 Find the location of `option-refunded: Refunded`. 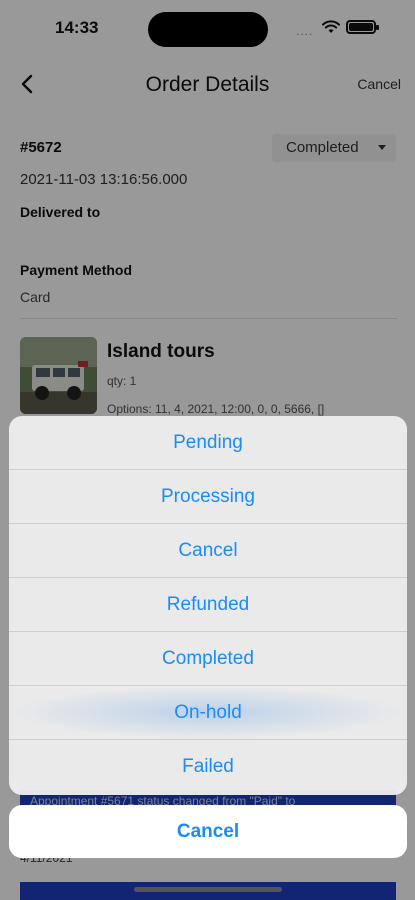

option-refunded: Refunded is located at coordinates (208, 605).